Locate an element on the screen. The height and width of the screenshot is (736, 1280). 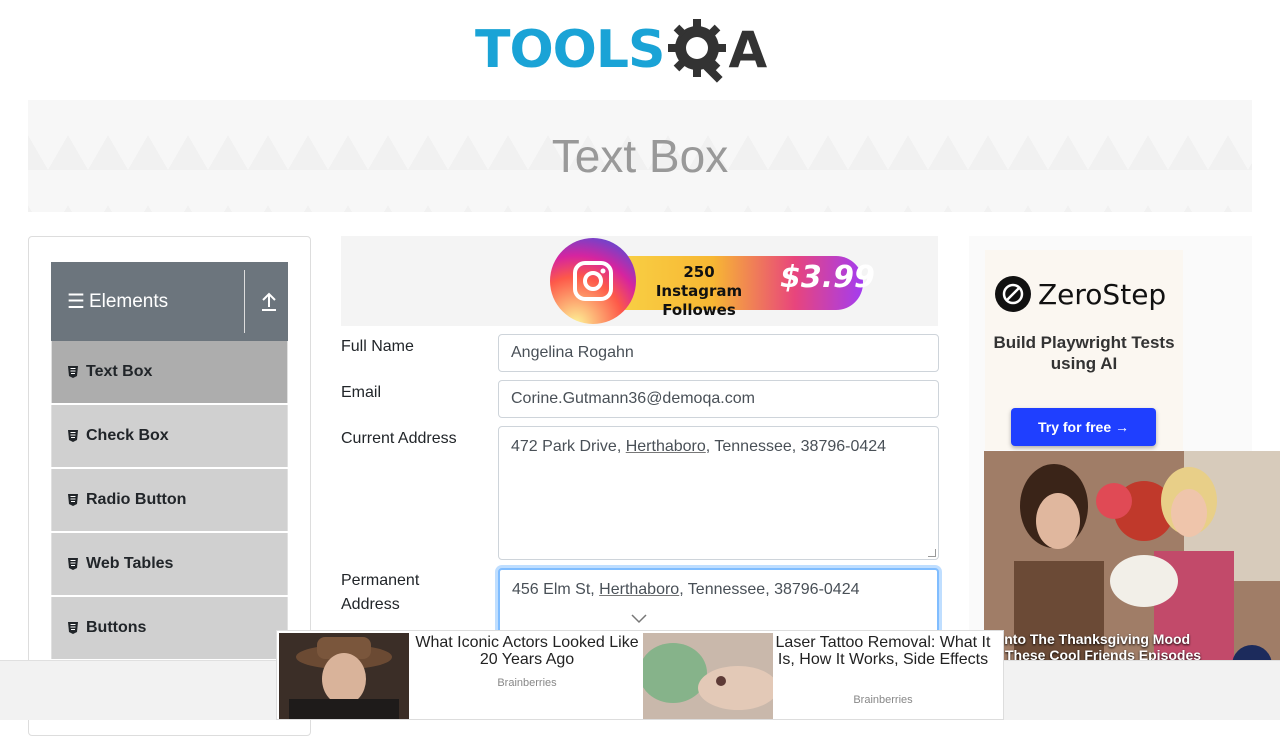
page-title: Text Box is located at coordinates (640, 156).